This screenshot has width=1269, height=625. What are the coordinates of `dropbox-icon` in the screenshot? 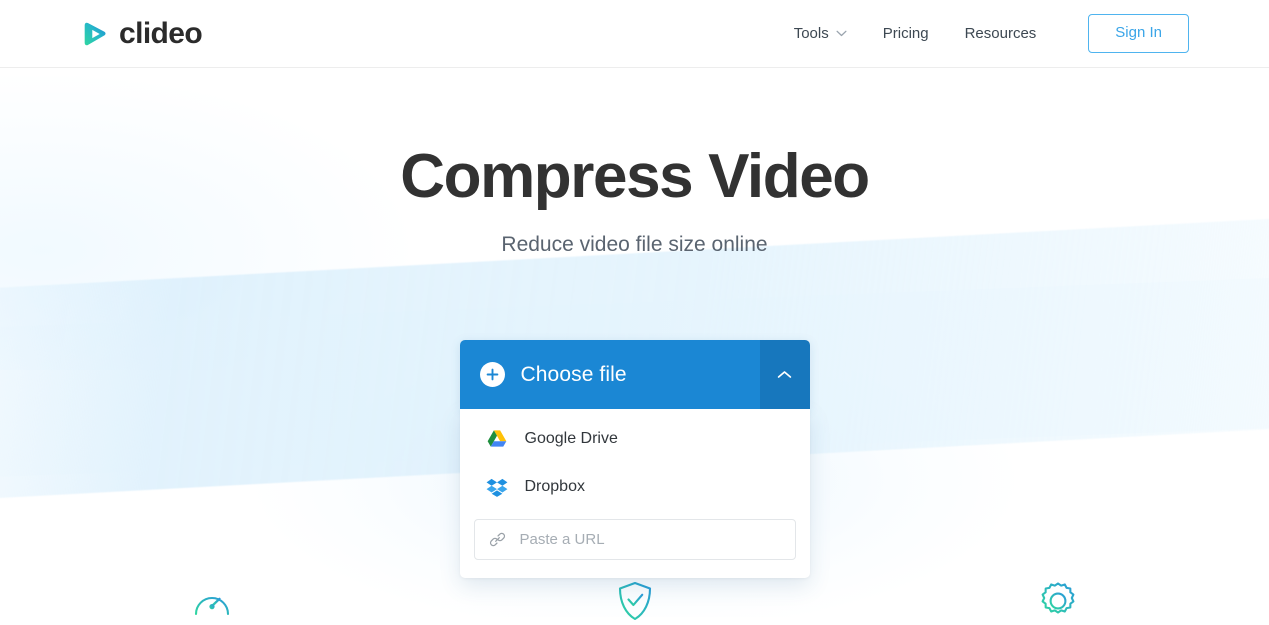 It's located at (496, 487).